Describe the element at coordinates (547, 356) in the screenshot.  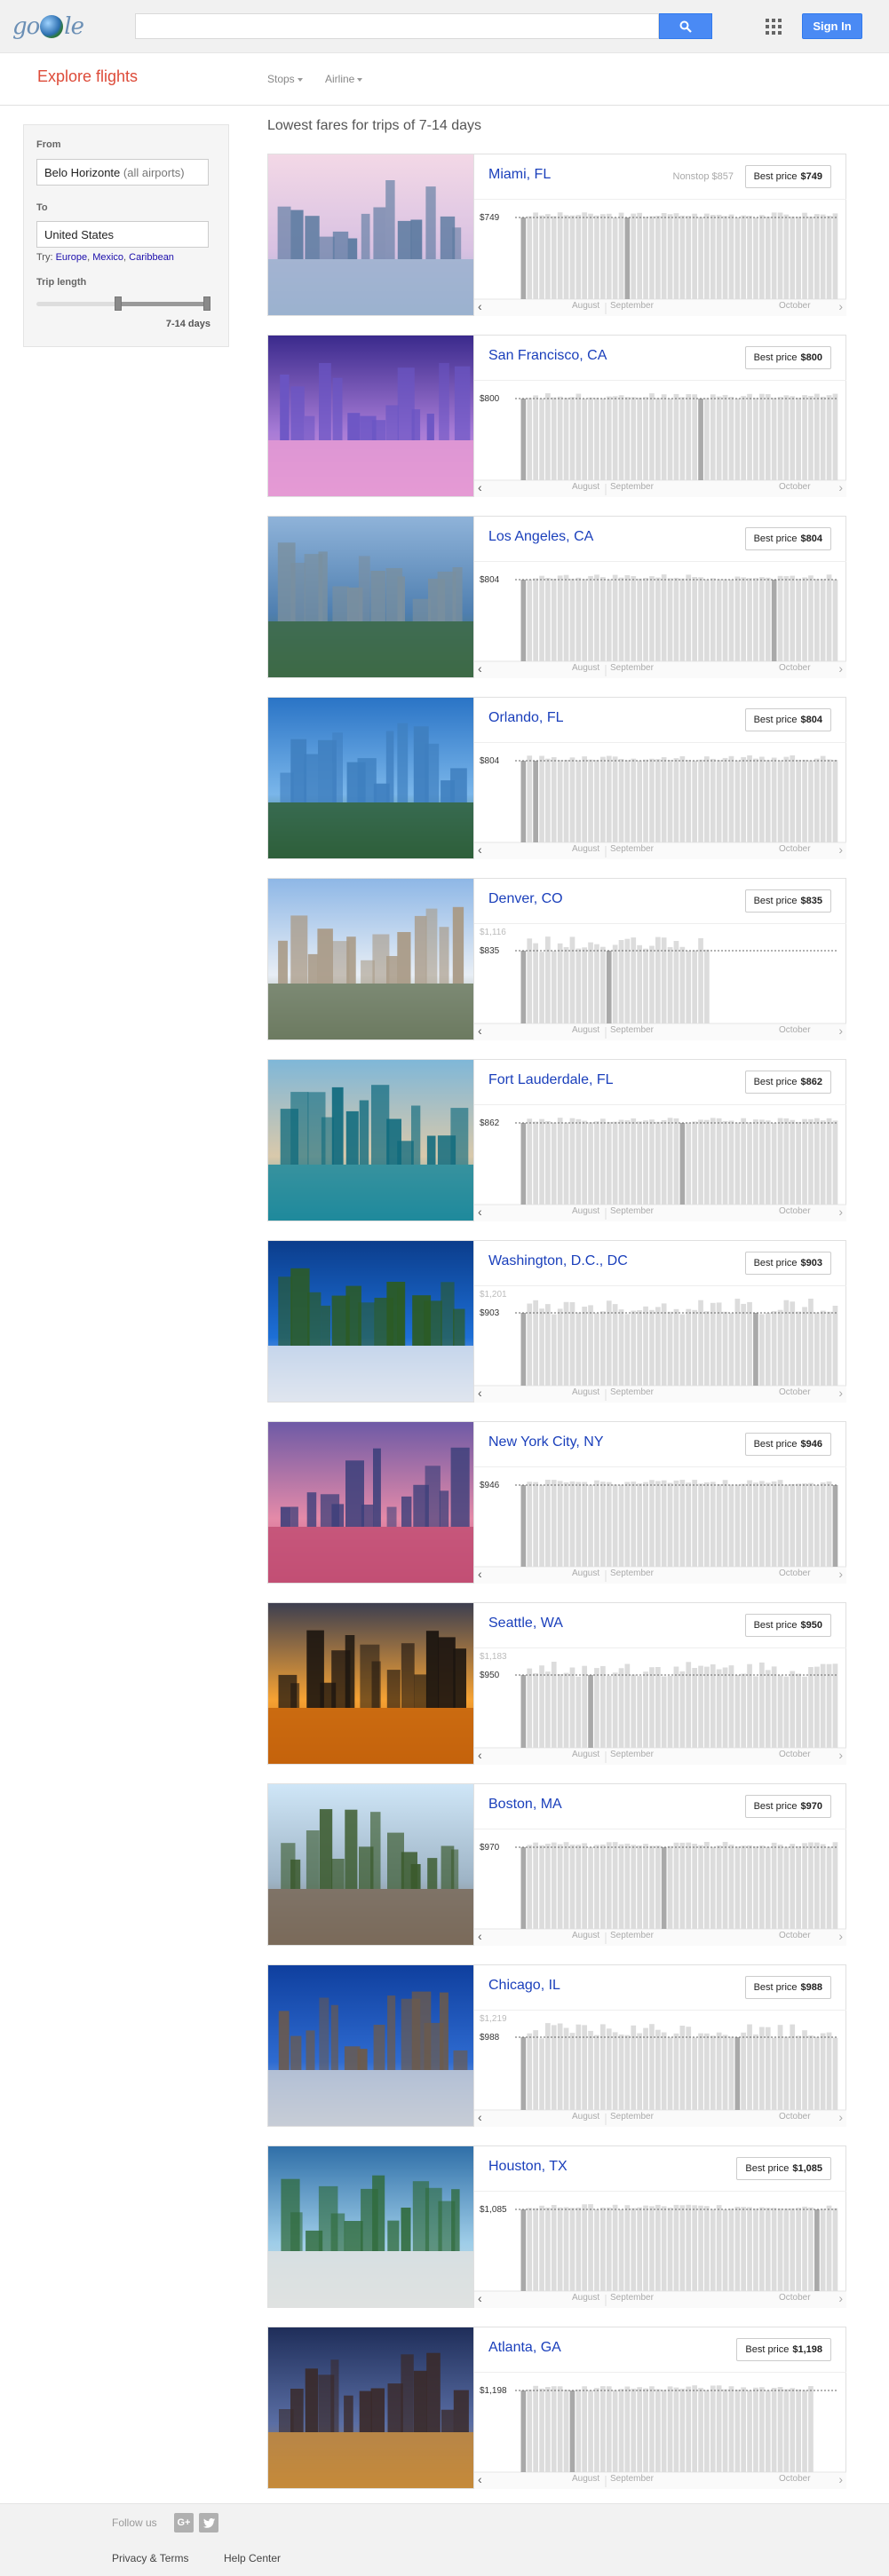
I see `destination-city-link: San Francisco, CA` at that location.